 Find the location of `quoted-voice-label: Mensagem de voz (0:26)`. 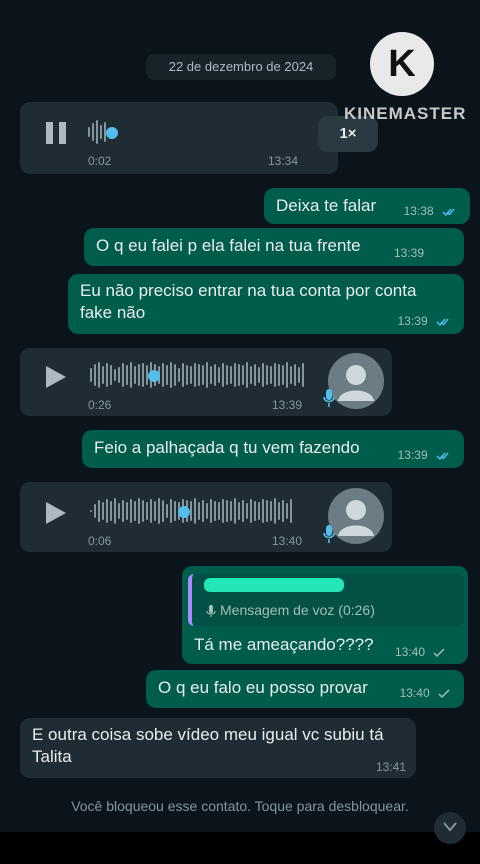

quoted-voice-label: Mensagem de voz (0:26) is located at coordinates (290, 610).